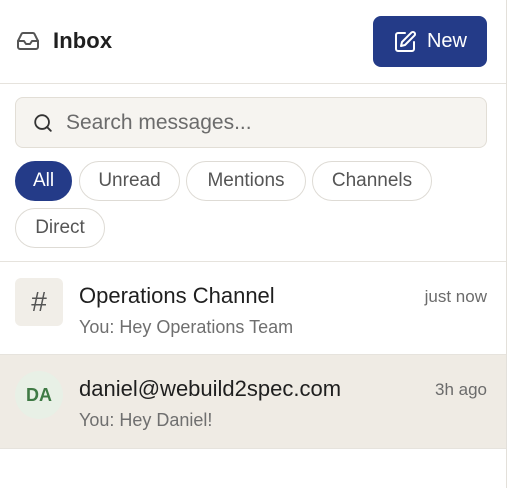 The height and width of the screenshot is (488, 518). Describe the element at coordinates (446, 41) in the screenshot. I see `new-button-label: New` at that location.